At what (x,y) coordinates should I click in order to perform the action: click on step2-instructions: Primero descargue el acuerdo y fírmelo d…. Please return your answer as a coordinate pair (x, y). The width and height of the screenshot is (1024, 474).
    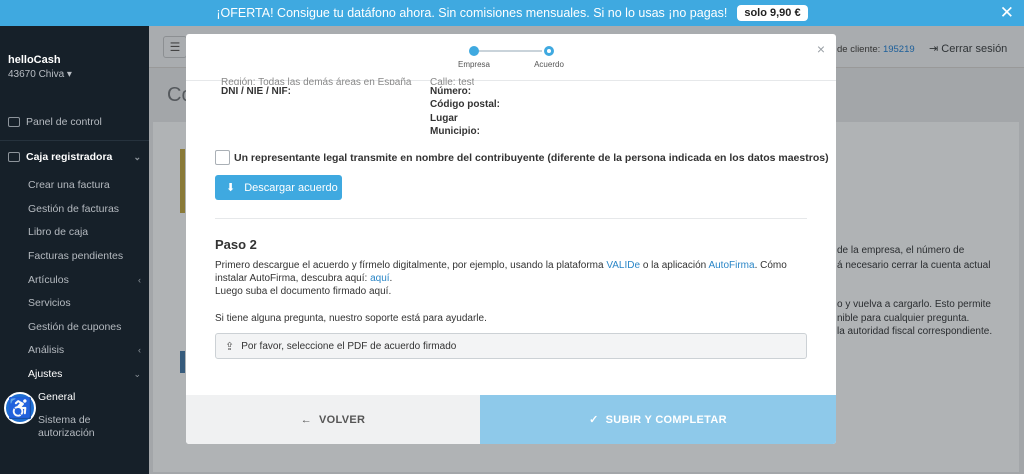
    Looking at the image, I should click on (501, 265).